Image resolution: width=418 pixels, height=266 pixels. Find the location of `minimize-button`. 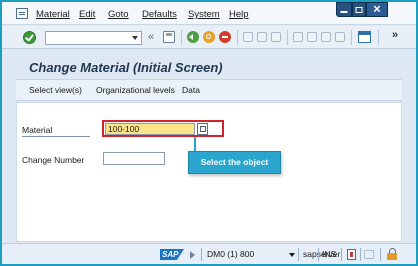

minimize-button is located at coordinates (344, 9).